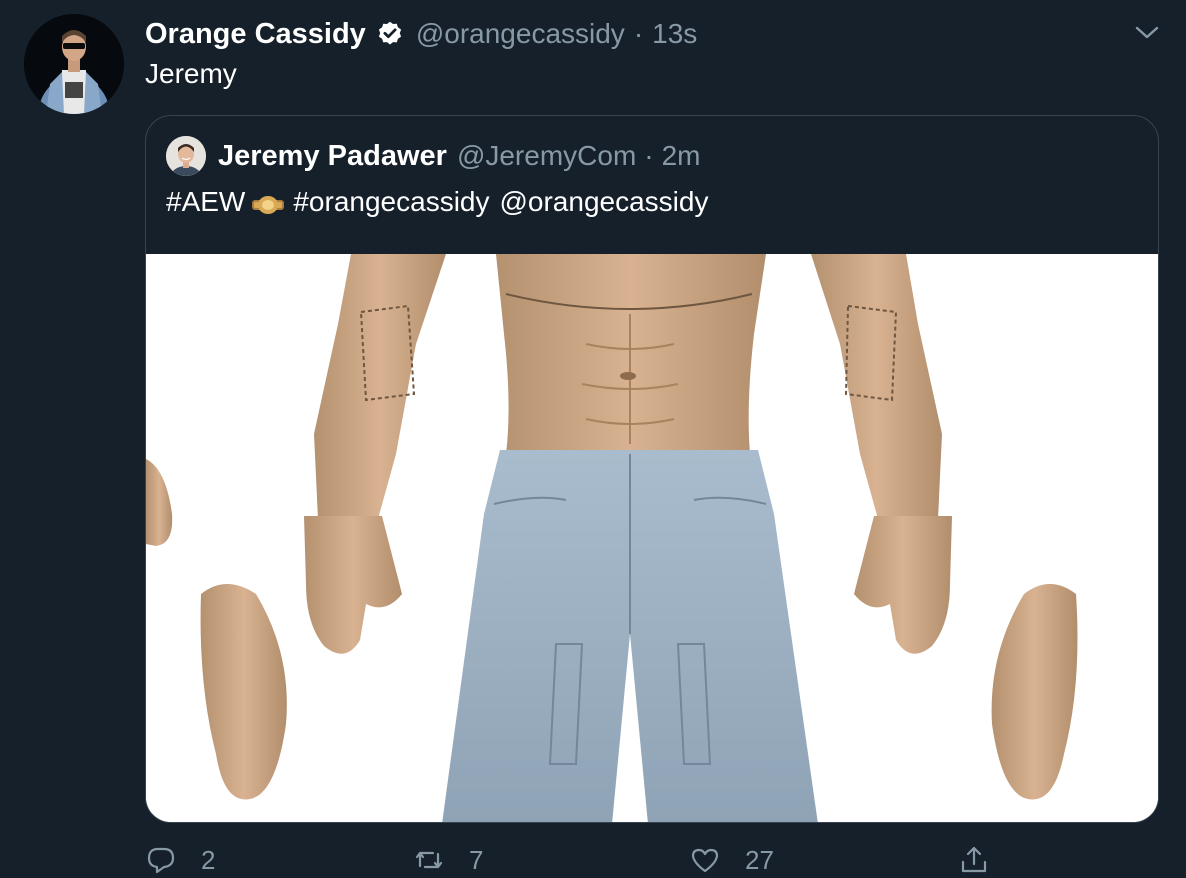 The image size is (1186, 878). I want to click on reply-icon, so click(161, 860).